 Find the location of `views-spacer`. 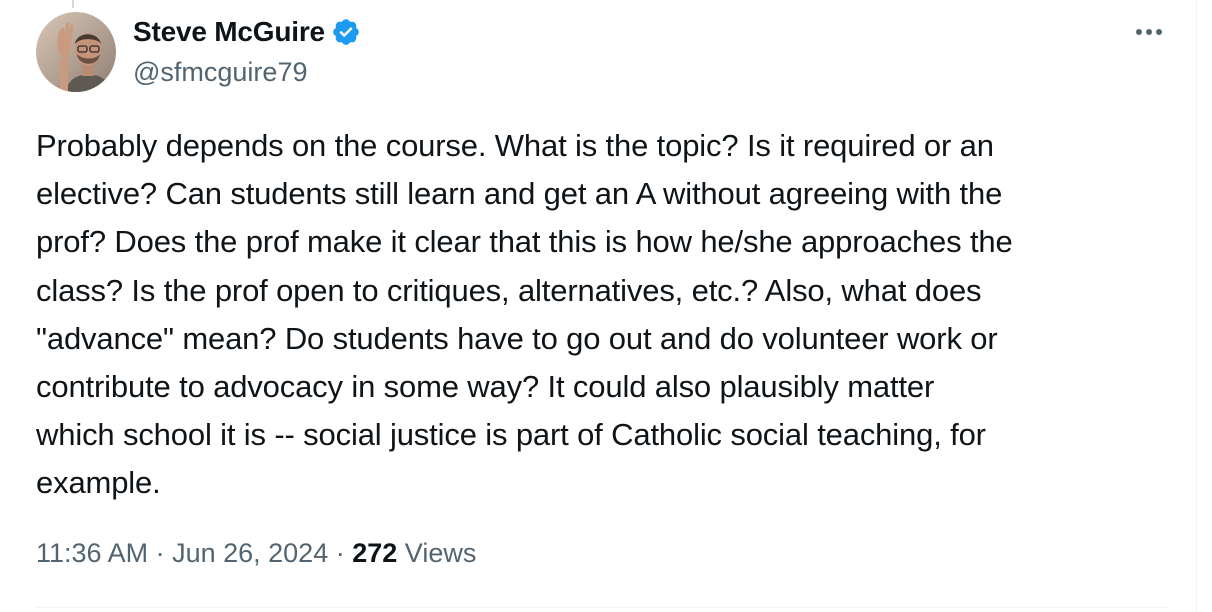

views-spacer is located at coordinates (401, 553).